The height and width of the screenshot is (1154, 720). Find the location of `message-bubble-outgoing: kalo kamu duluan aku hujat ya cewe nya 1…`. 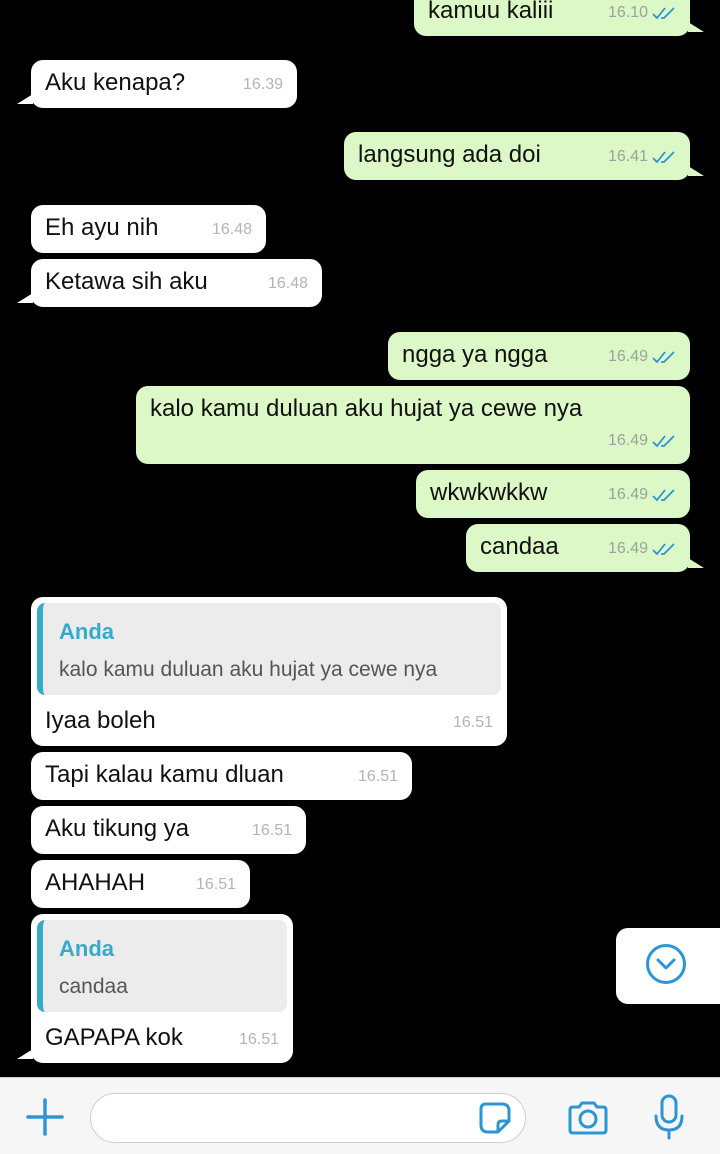

message-bubble-outgoing: kalo kamu duluan aku hujat ya cewe nya 1… is located at coordinates (413, 425).